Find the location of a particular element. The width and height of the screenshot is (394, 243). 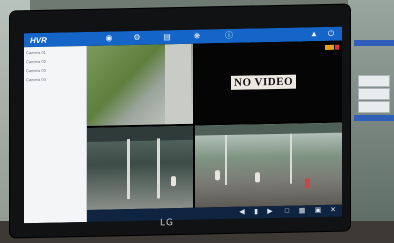

close-icon: ✕ is located at coordinates (333, 211).